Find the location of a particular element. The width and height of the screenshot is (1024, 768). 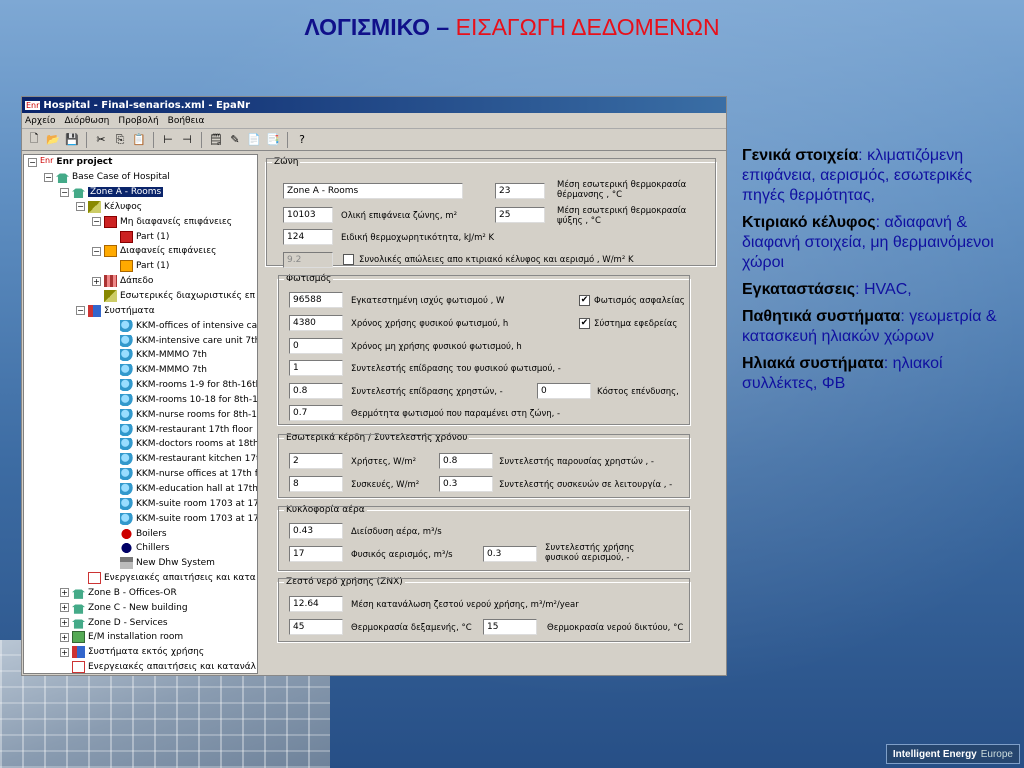

chiller-icon is located at coordinates (126, 548).